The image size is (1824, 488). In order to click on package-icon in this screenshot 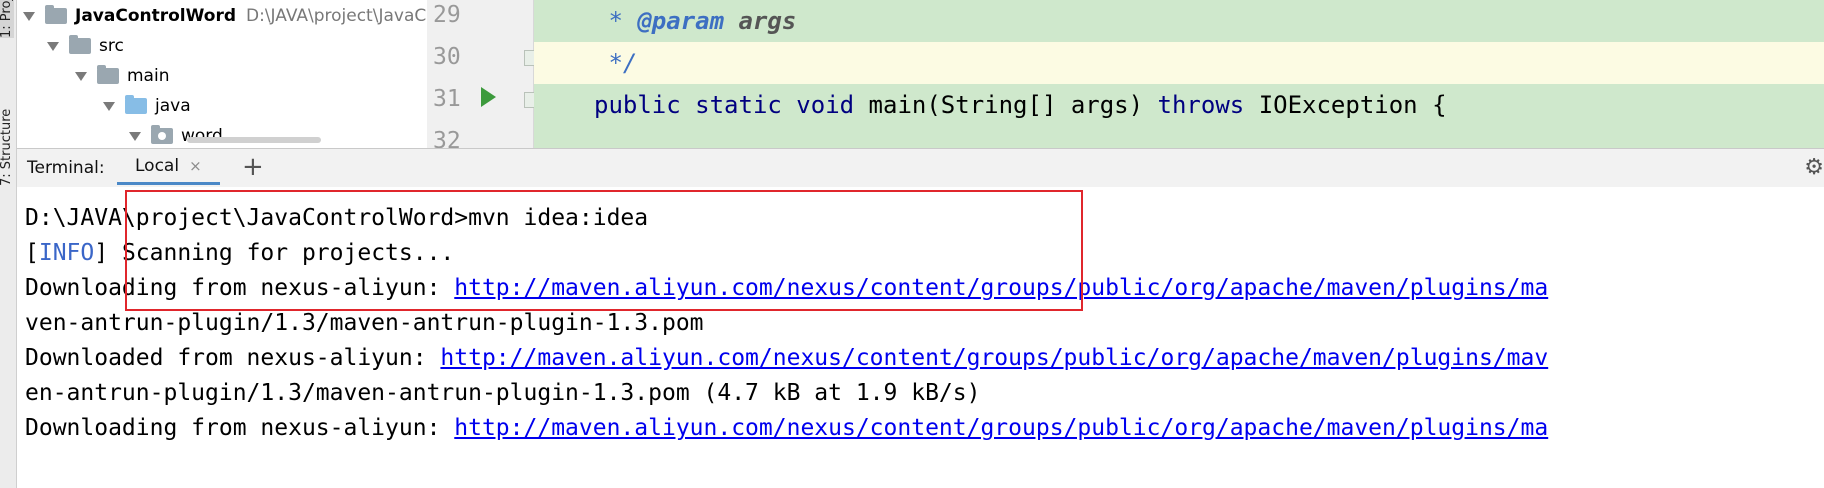, I will do `click(162, 134)`.